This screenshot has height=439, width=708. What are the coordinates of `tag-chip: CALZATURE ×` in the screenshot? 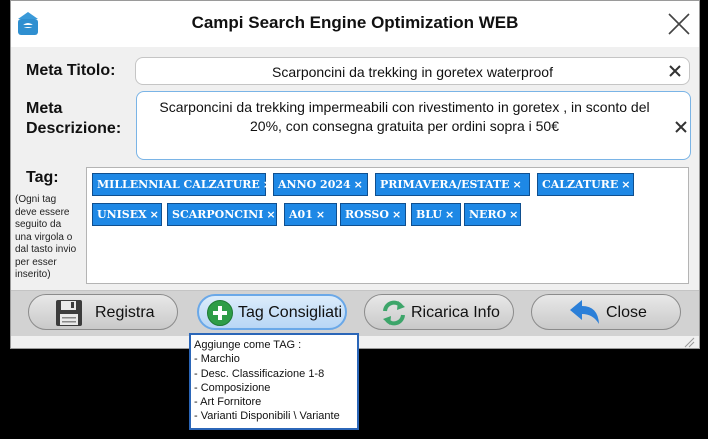 It's located at (585, 184).